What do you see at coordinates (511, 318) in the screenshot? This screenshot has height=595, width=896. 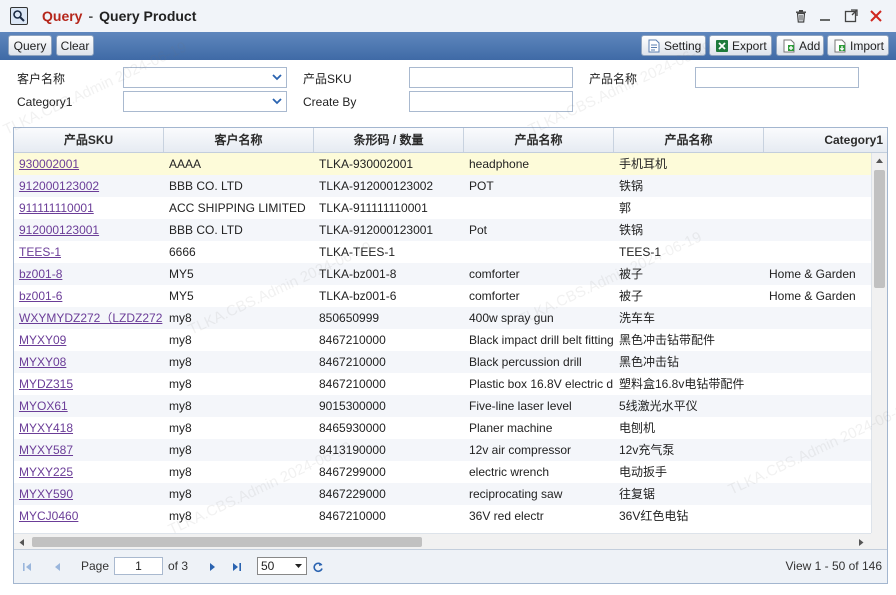 I see `table-cell: 400w spray gun` at bounding box center [511, 318].